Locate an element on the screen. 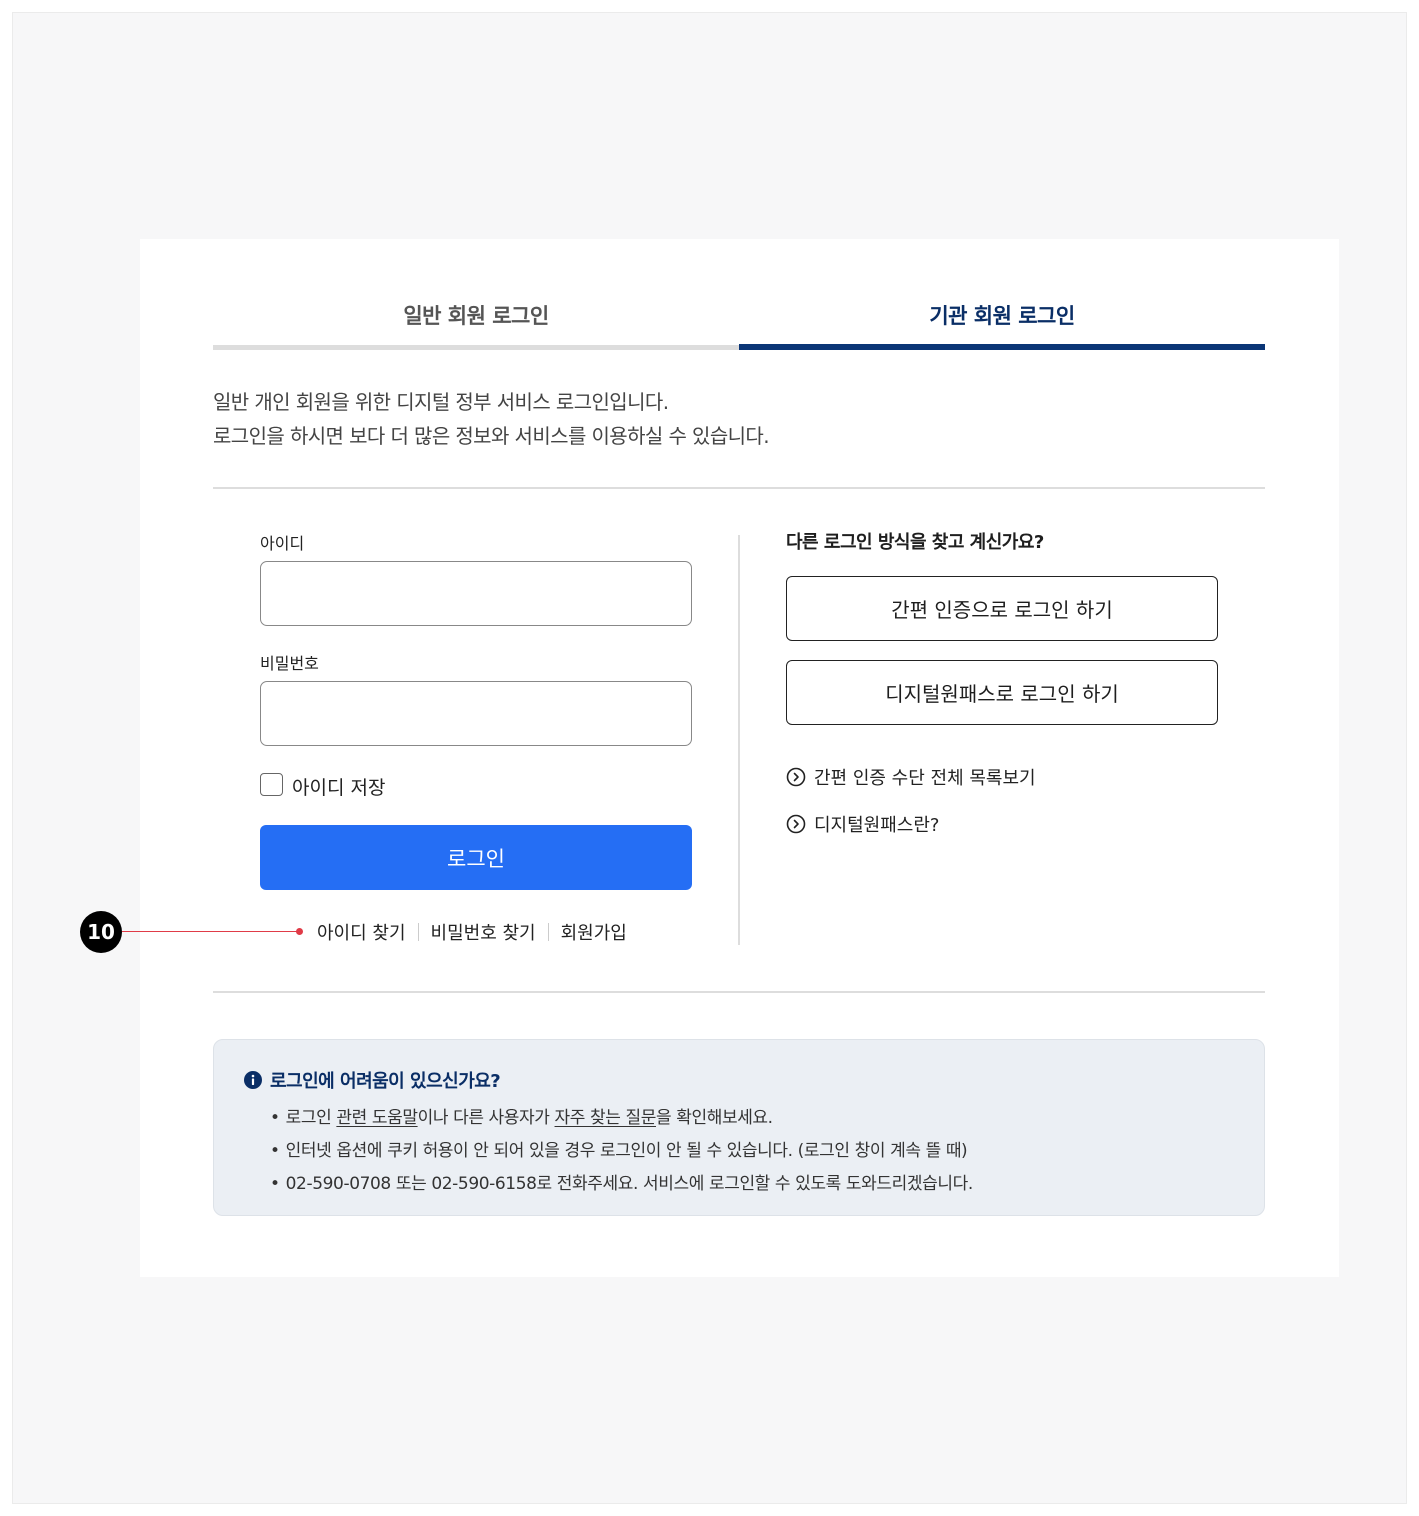 Image resolution: width=1419 pixels, height=1516 pixels. help-docs-link: 관련 도움말 is located at coordinates (377, 1118).